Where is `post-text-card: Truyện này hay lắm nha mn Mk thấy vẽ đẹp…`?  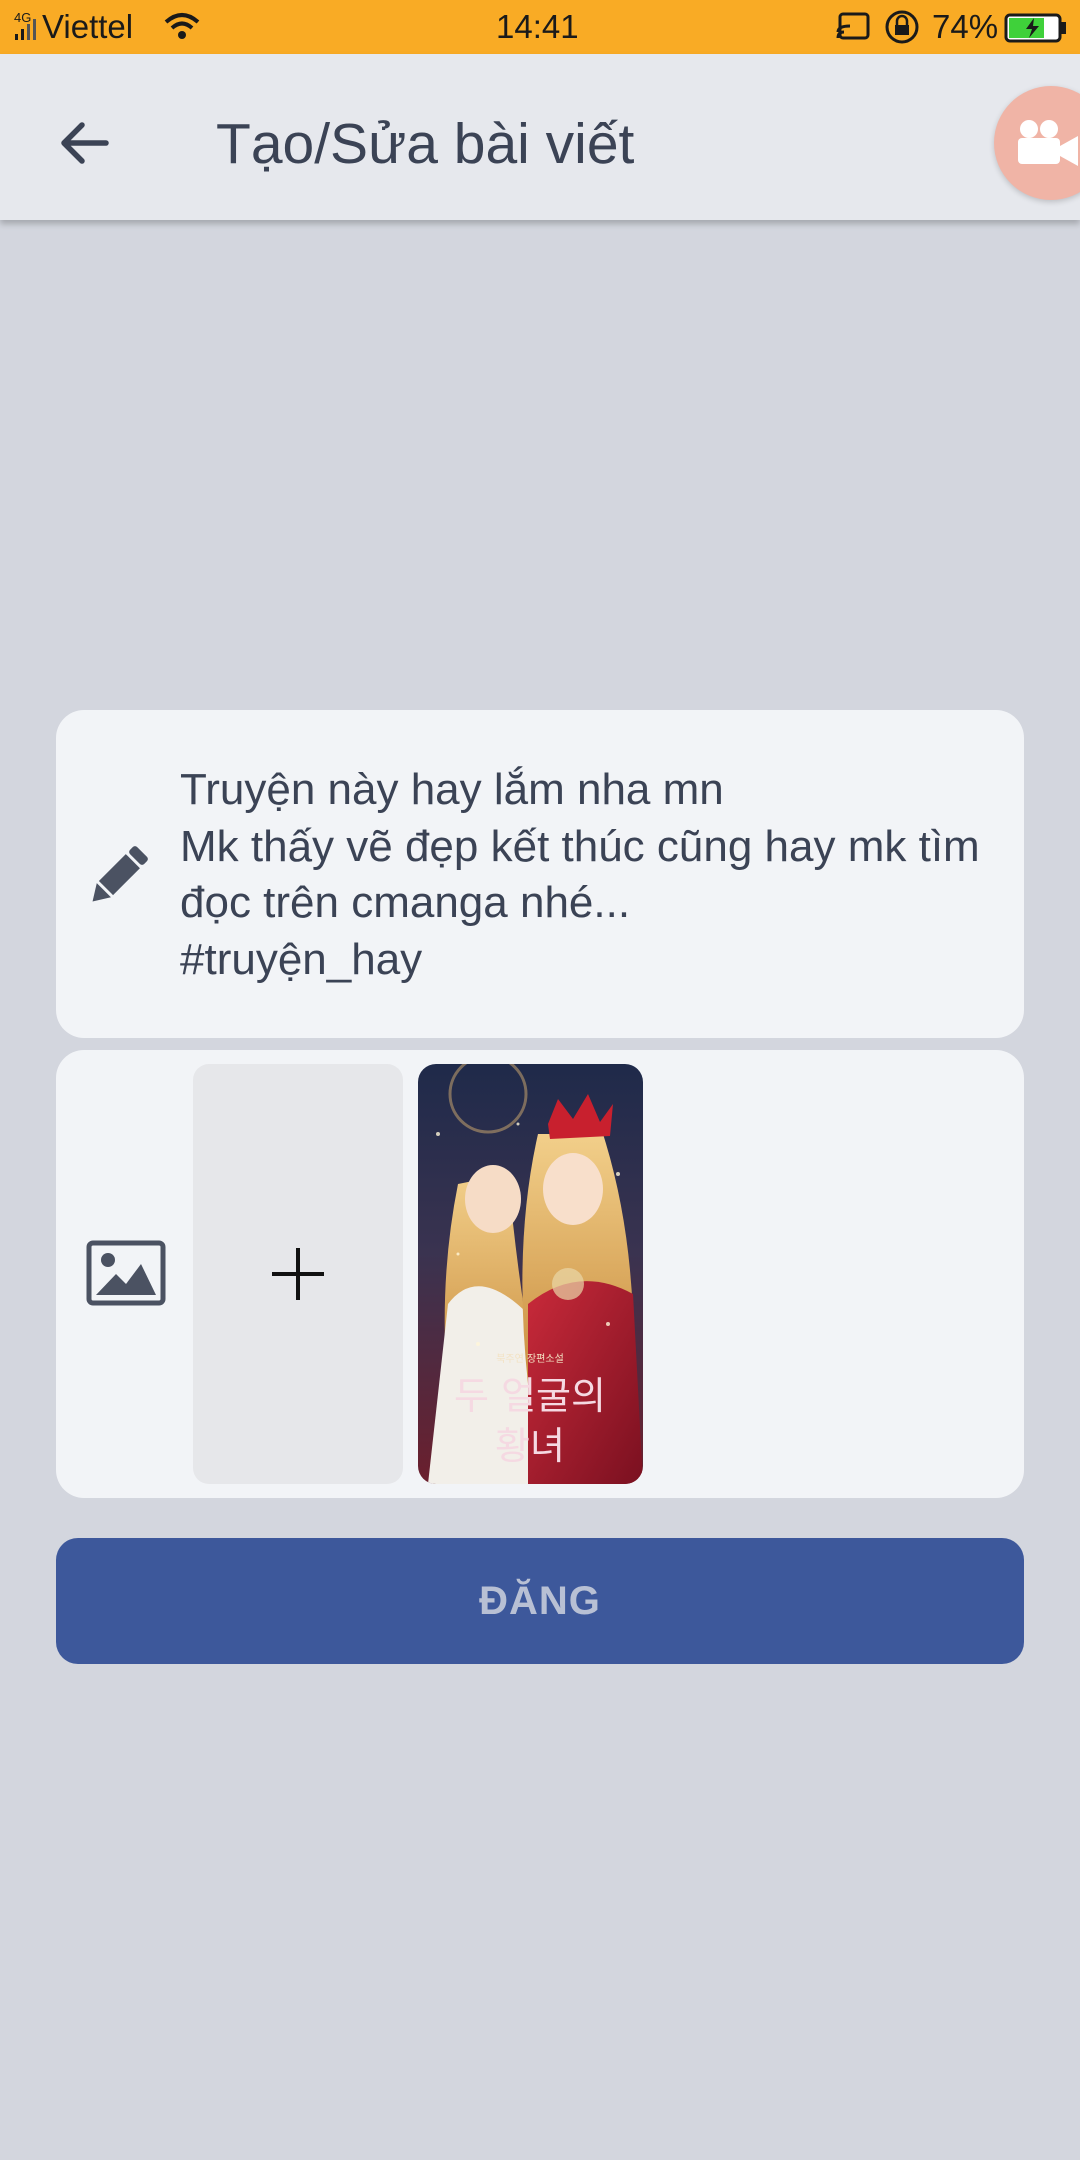
post-text-card: Truyện này hay lắm nha mn Mk thấy vẽ đẹp… is located at coordinates (540, 874).